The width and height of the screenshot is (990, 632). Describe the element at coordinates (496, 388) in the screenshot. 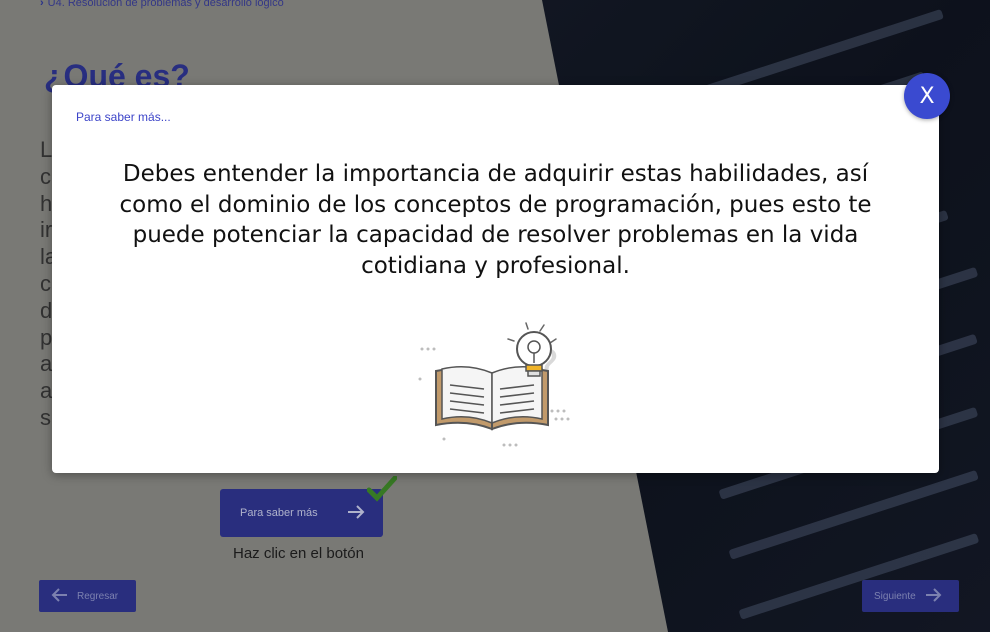

I see `book-lightbulb-icon: ?` at that location.